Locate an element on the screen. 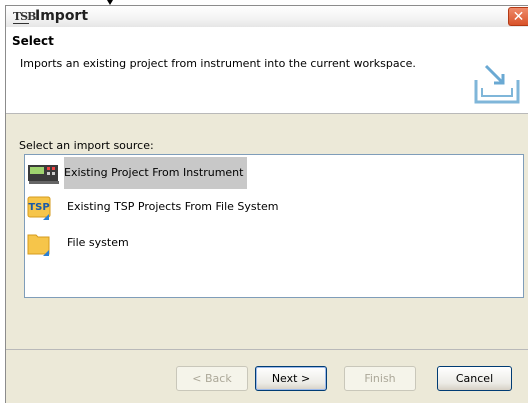 The image size is (528, 403). list-item-file-system: File system is located at coordinates (175, 243).